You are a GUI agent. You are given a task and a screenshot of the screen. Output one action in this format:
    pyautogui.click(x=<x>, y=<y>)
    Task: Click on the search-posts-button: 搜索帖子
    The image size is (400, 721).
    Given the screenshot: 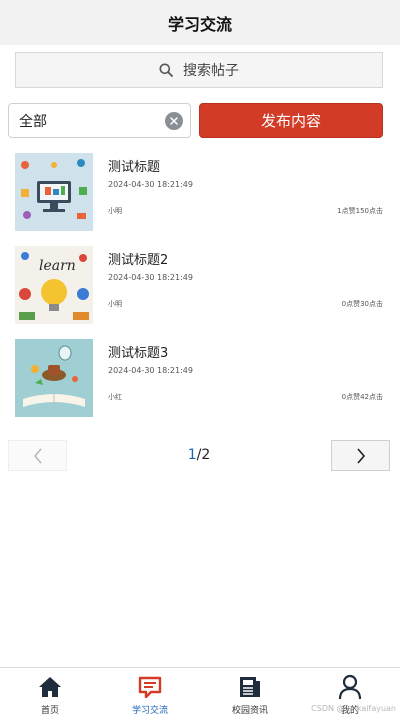 What is the action you would take?
    pyautogui.click(x=199, y=70)
    